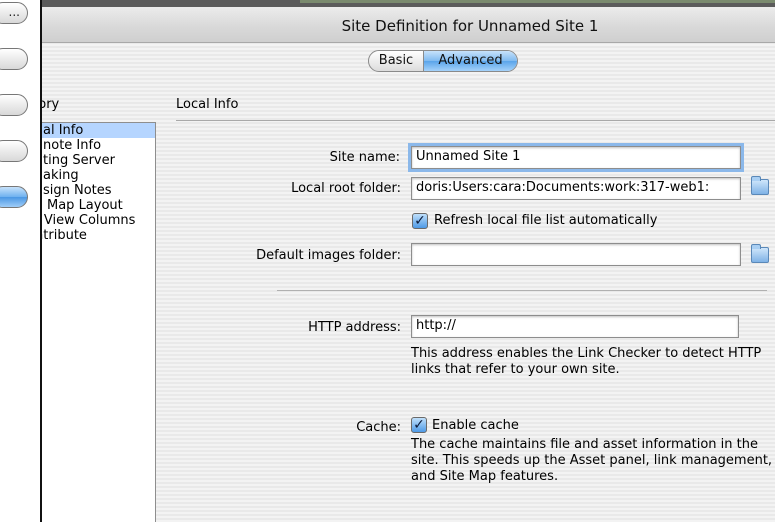 This screenshot has width=775, height=522. What do you see at coordinates (575, 326) in the screenshot?
I see `http-address-input: http://` at bounding box center [575, 326].